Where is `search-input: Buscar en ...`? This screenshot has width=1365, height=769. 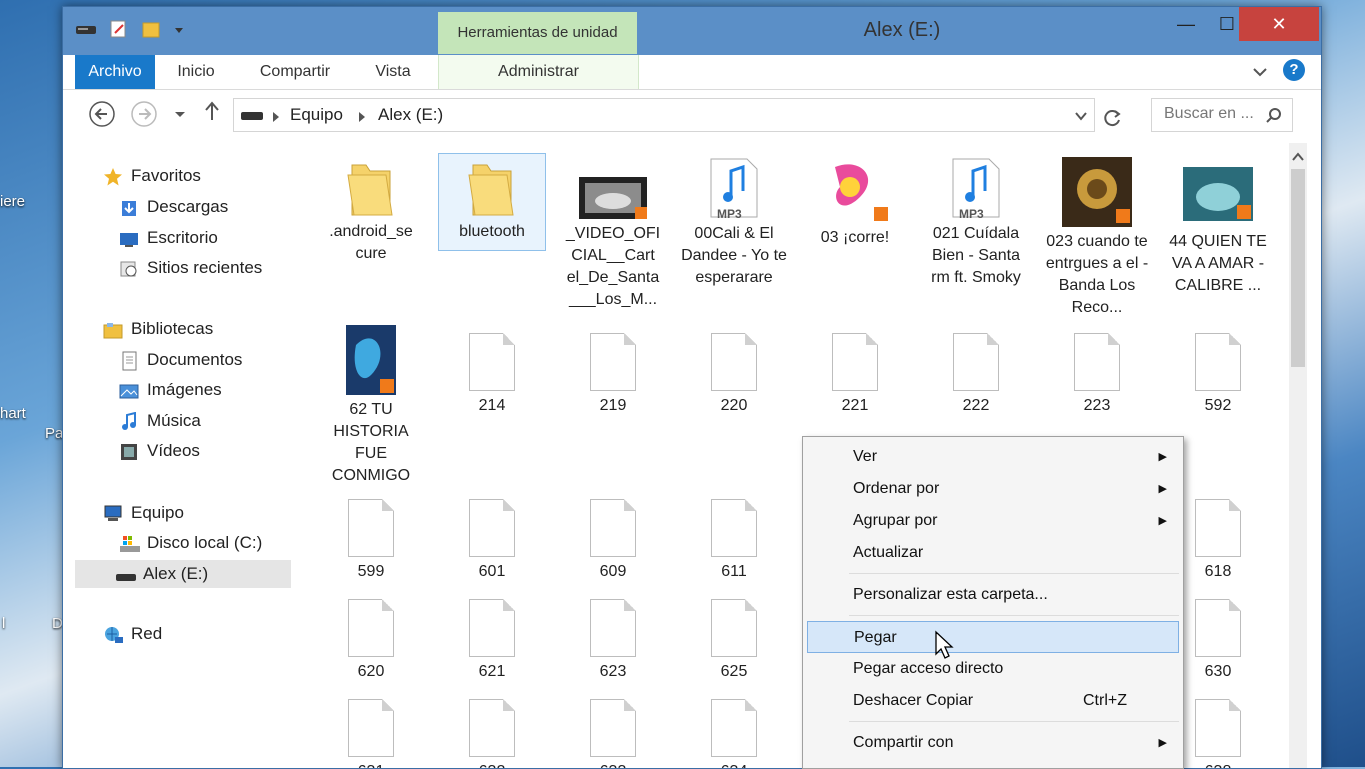
search-input: Buscar en ... is located at coordinates (1222, 115).